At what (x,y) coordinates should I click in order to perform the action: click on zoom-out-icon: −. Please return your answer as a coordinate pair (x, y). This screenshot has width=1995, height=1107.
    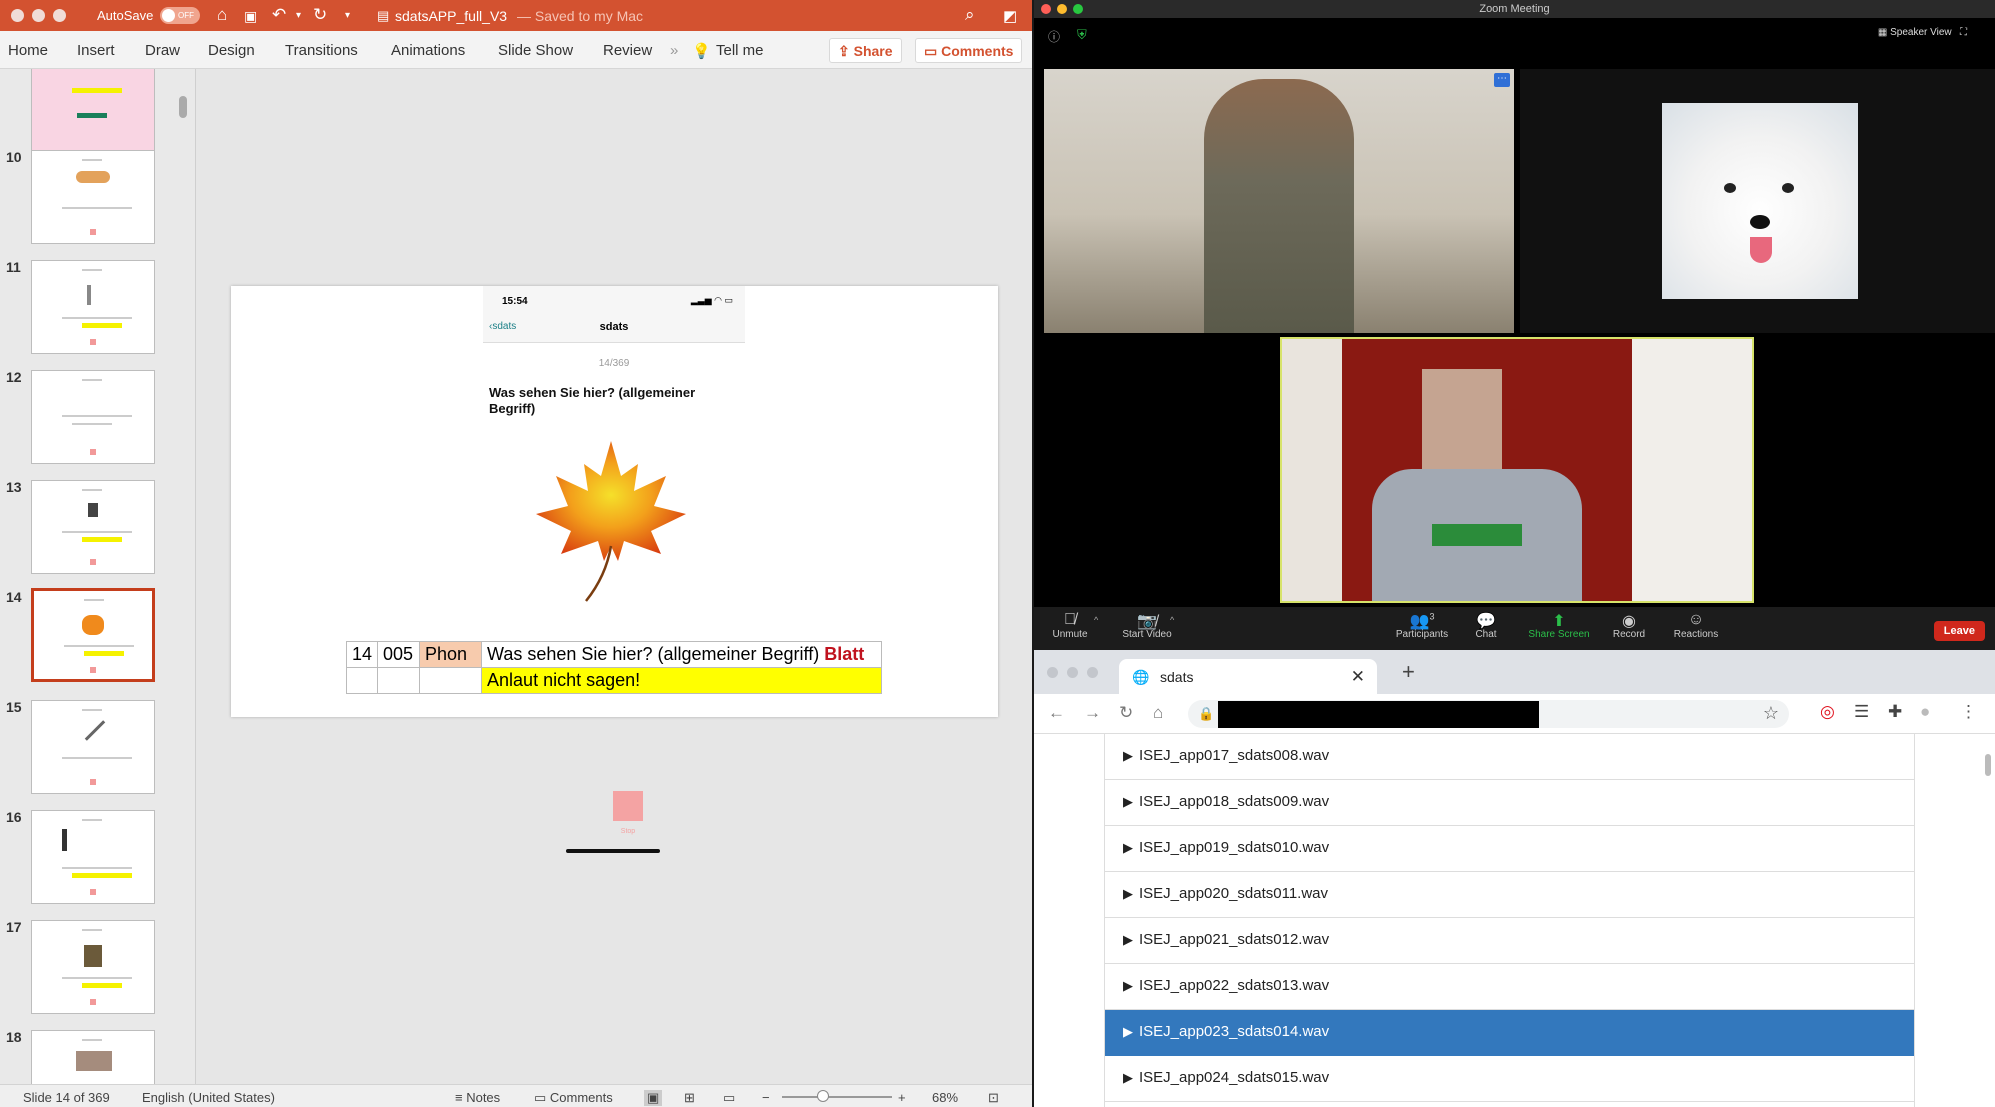
    Looking at the image, I should click on (766, 1097).